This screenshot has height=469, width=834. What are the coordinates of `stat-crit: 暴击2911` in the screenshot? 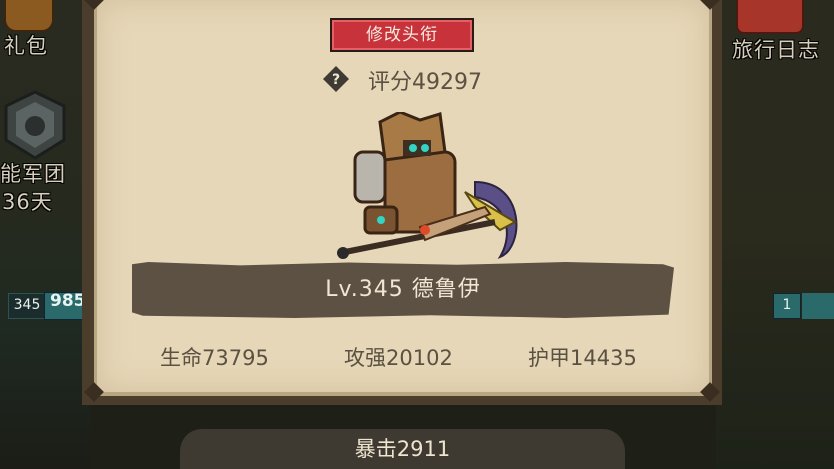 It's located at (402, 449).